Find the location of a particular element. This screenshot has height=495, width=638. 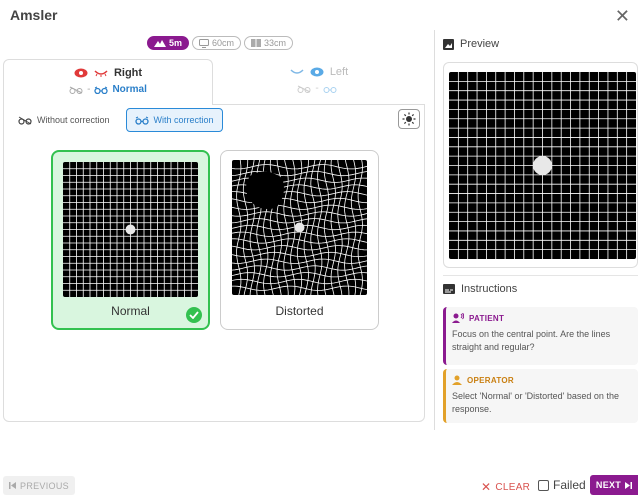

tab-right-label: Right is located at coordinates (128, 73).